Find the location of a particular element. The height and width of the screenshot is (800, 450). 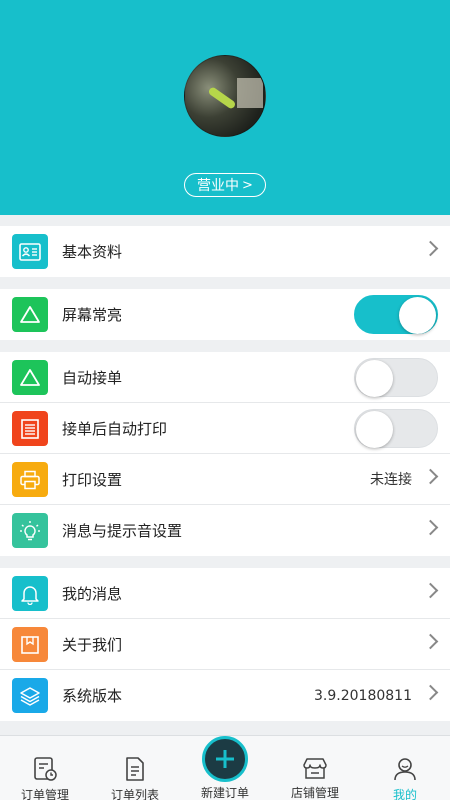

printer-status: 未连接 is located at coordinates (391, 480).